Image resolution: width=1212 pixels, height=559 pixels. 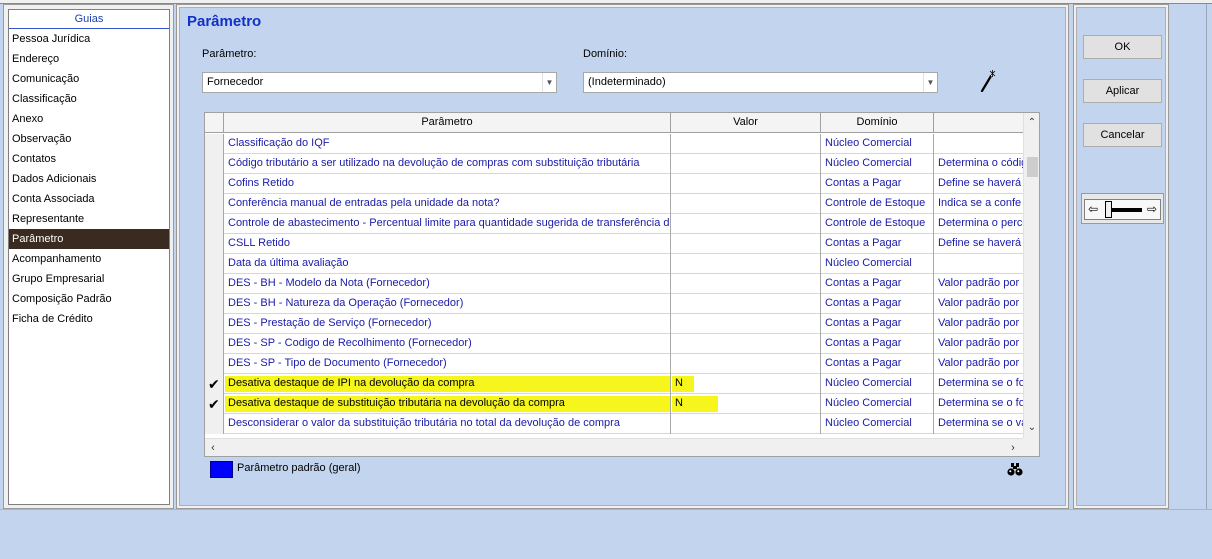 What do you see at coordinates (1031, 275) in the screenshot?
I see `vertical-scrollbar: ⌃ ⌄` at bounding box center [1031, 275].